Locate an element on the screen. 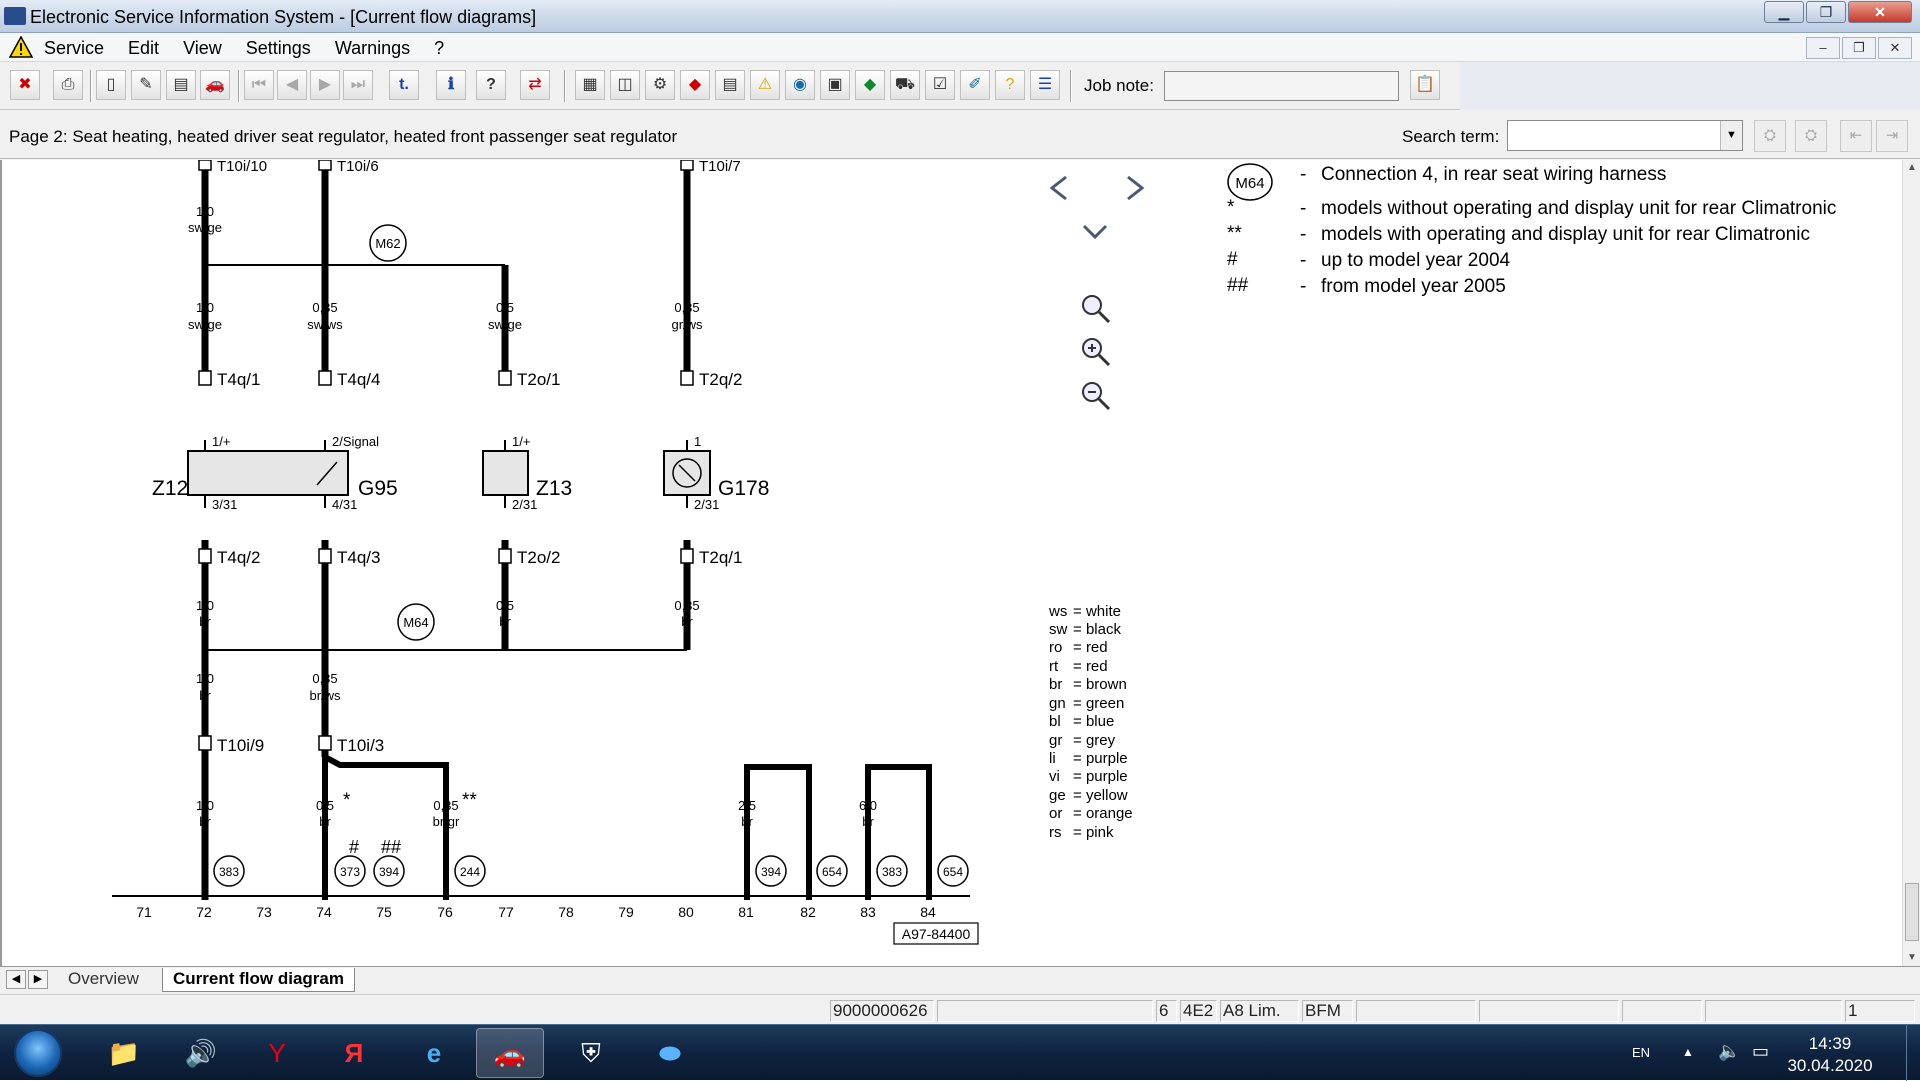  network-icon: ▭ is located at coordinates (1760, 1051).